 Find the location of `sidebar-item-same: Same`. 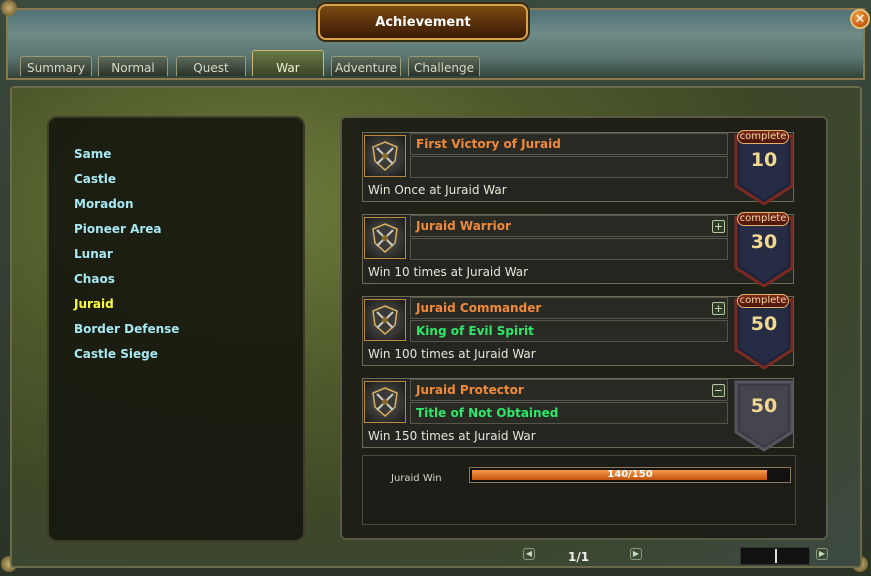

sidebar-item-same: Same is located at coordinates (92, 154).